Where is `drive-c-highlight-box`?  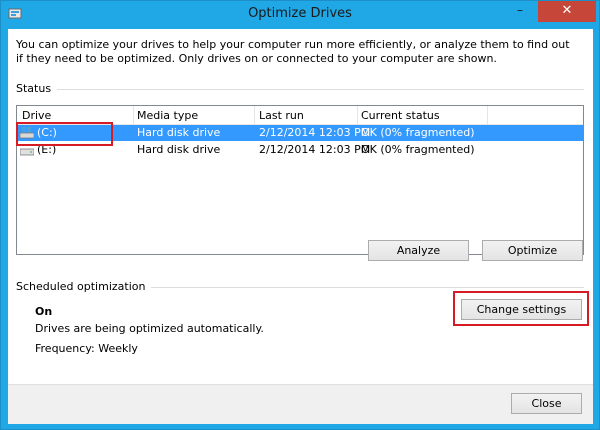 drive-c-highlight-box is located at coordinates (64, 134).